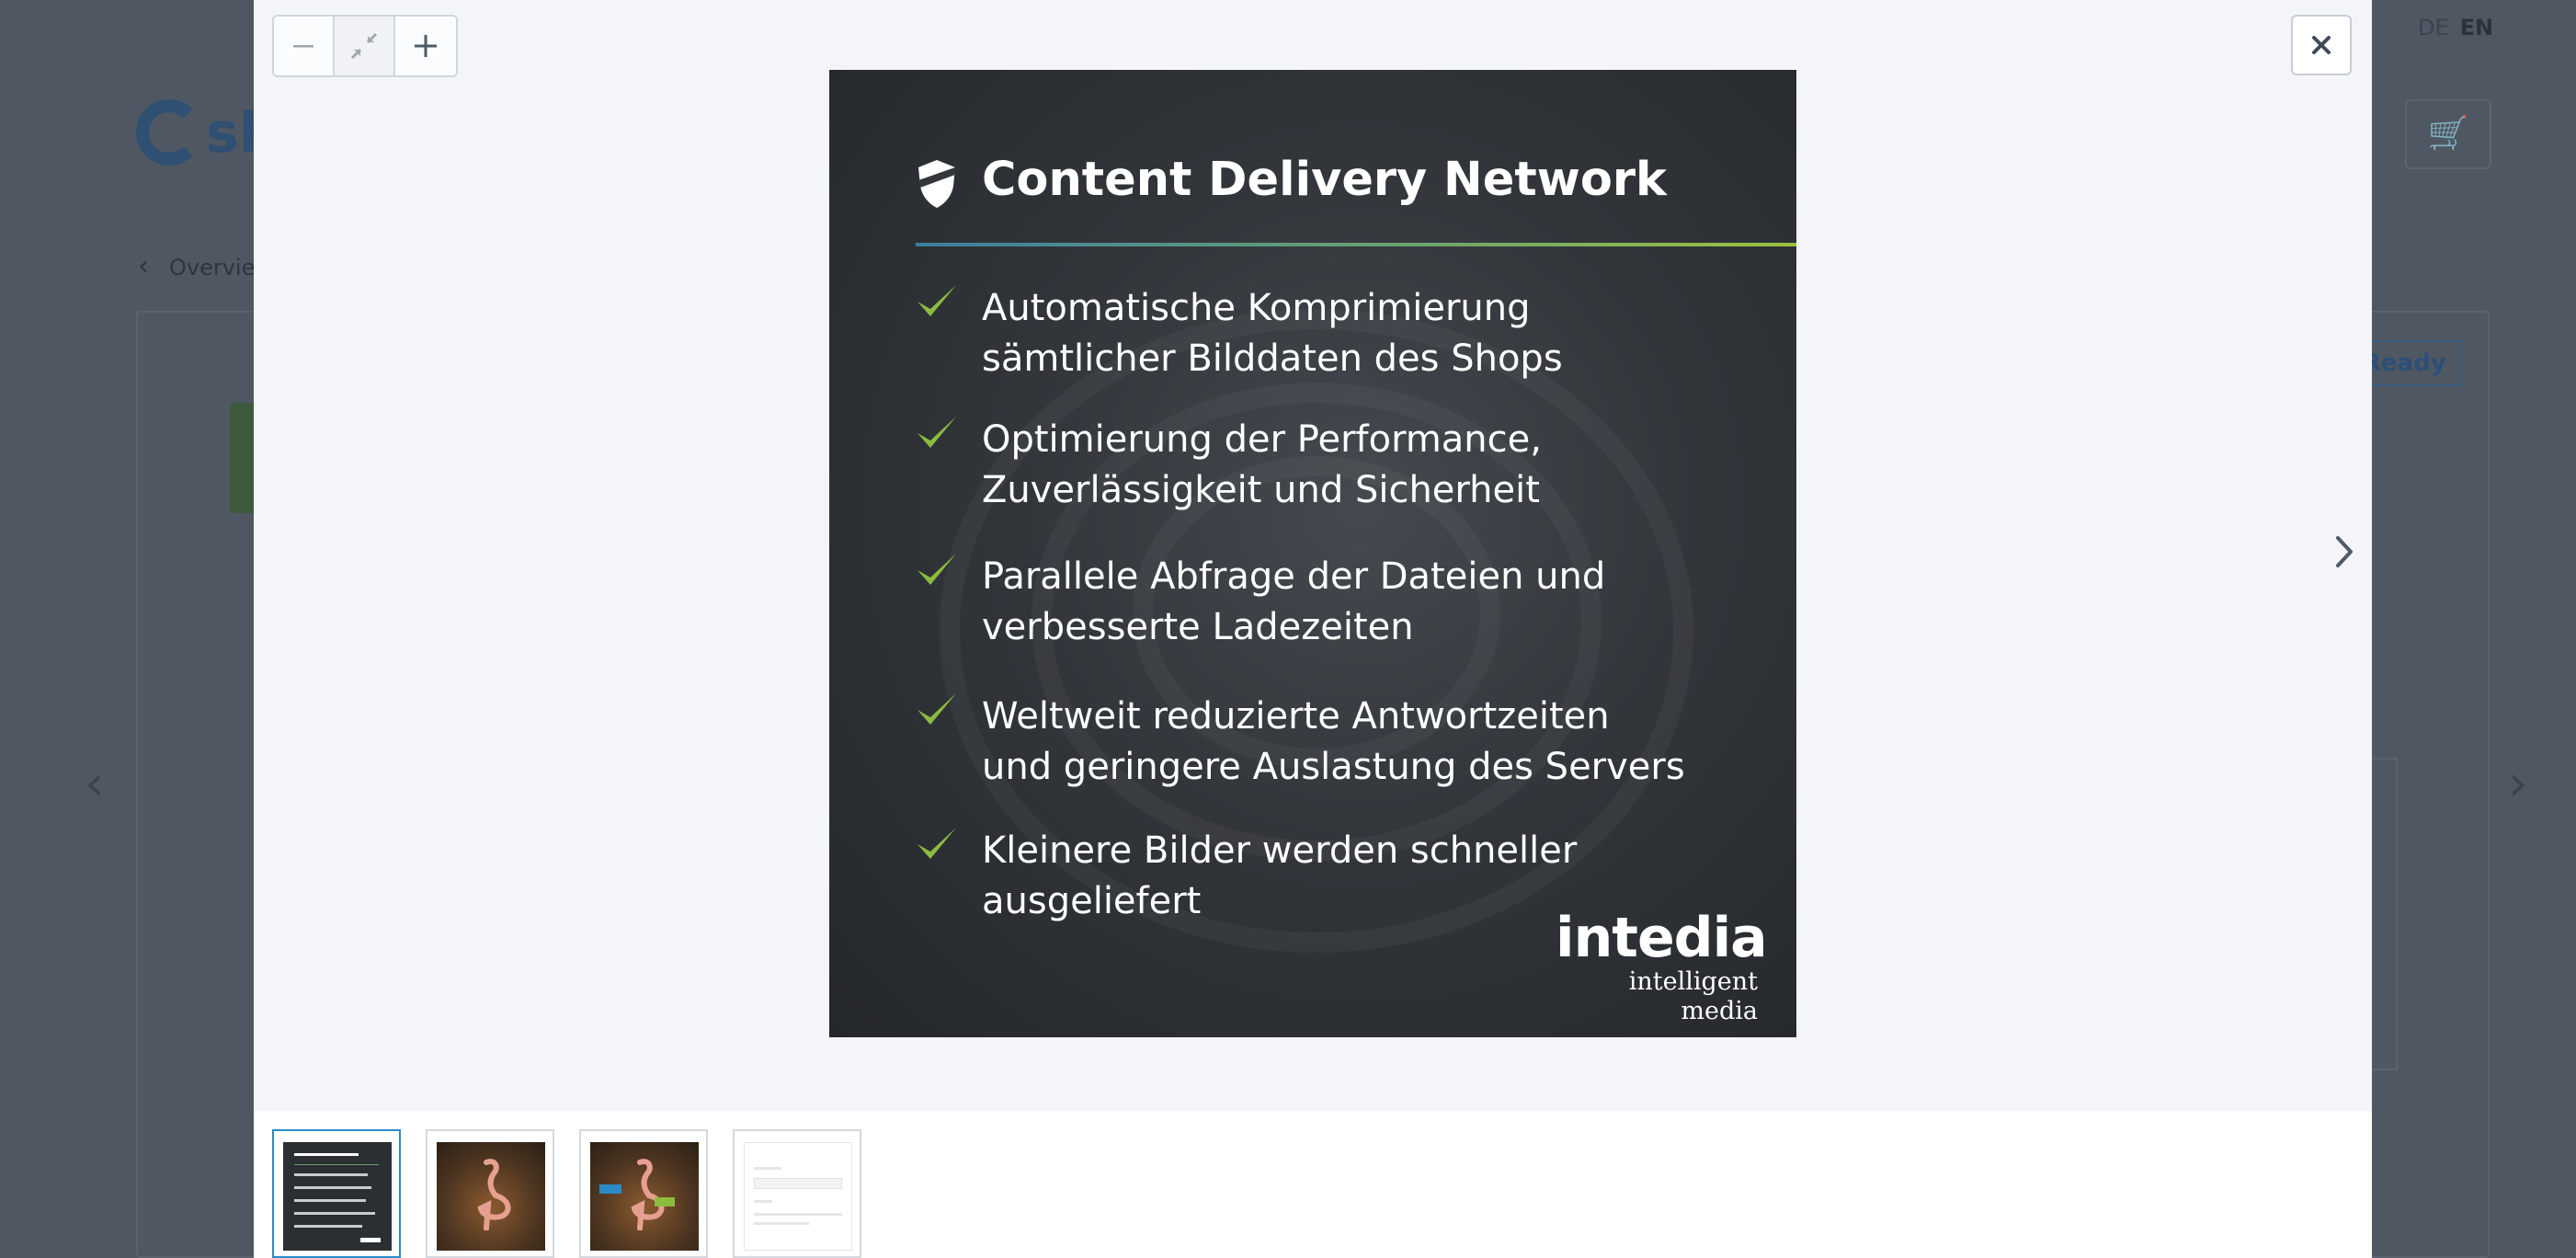 This screenshot has height=1258, width=2576. I want to click on thumbnail-strip, so click(1313, 1185).